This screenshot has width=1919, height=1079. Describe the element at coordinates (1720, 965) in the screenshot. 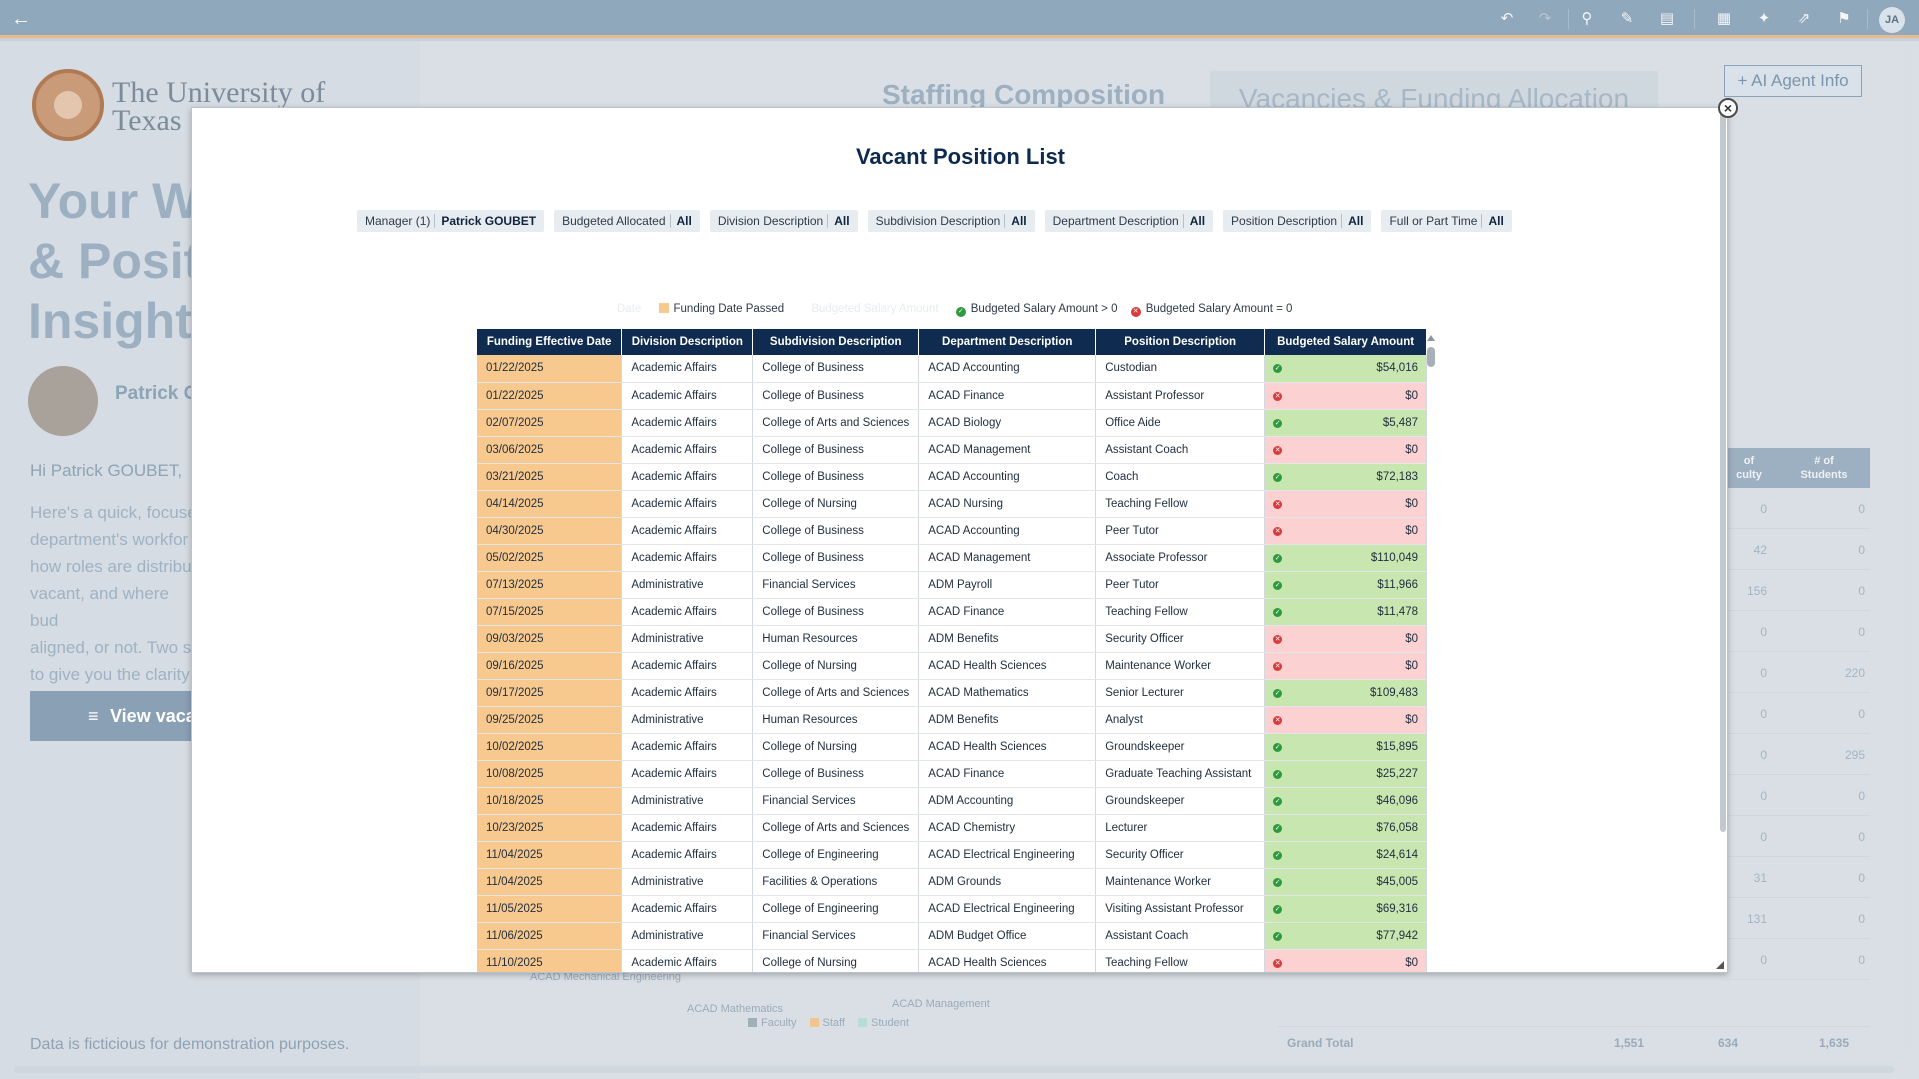

I see `resize-handle-icon` at that location.